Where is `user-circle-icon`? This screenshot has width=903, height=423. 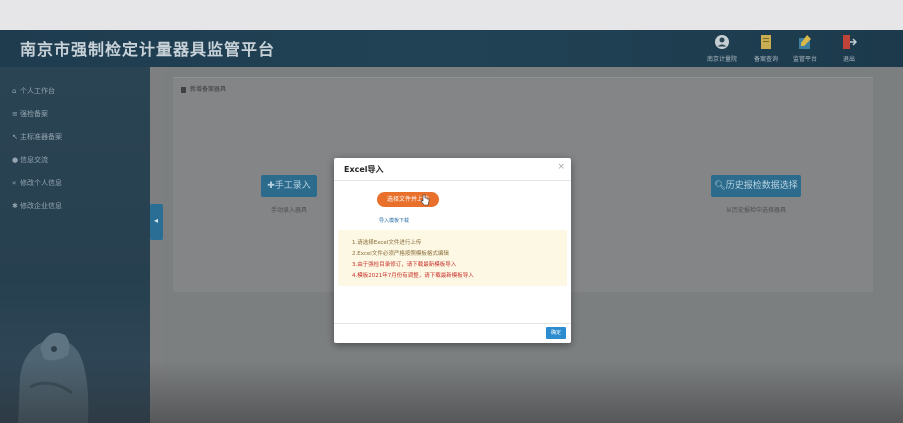
user-circle-icon is located at coordinates (722, 42).